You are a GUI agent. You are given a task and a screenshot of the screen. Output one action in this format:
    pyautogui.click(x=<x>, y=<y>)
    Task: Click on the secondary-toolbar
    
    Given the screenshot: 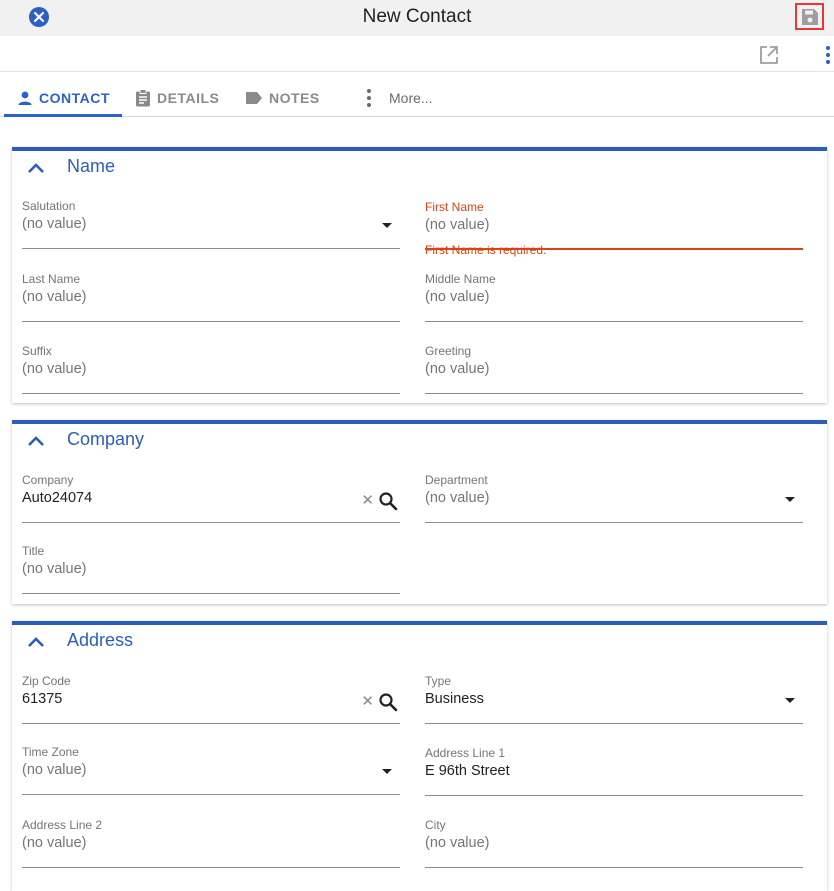 What is the action you would take?
    pyautogui.click(x=417, y=54)
    